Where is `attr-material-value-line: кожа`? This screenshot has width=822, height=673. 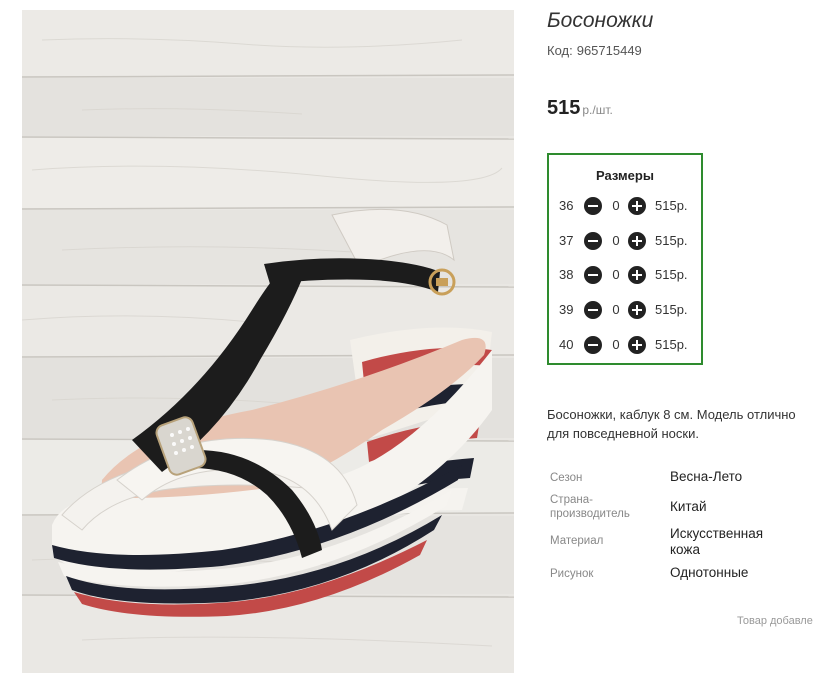 attr-material-value-line: кожа is located at coordinates (685, 549).